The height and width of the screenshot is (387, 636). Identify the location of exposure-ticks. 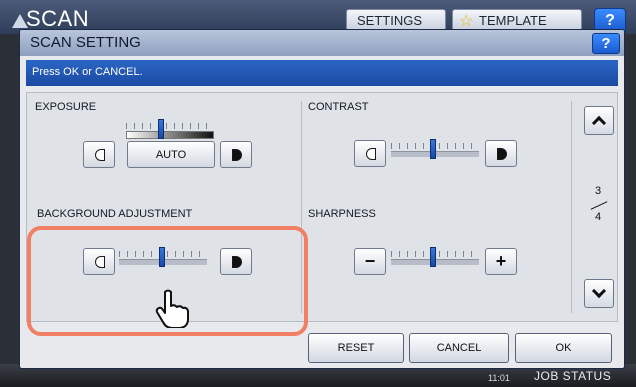
(170, 126).